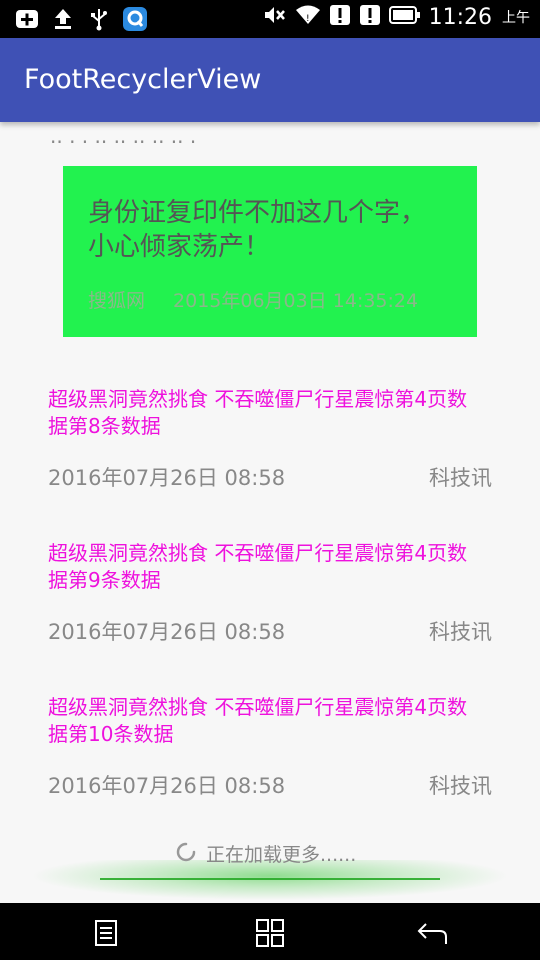 Image resolution: width=540 pixels, height=960 pixels. I want to click on app-bar: FootRecyclerView, so click(270, 80).